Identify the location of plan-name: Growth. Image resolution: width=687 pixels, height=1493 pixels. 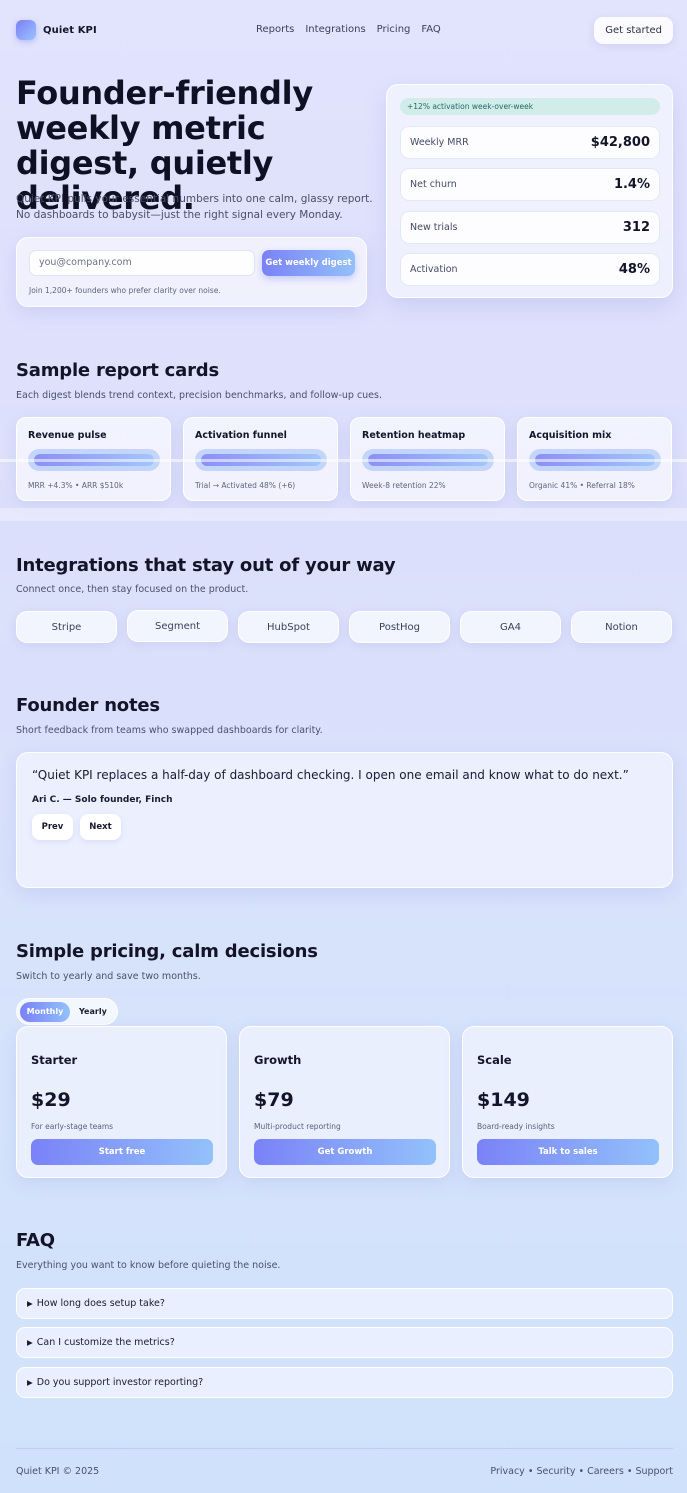
(278, 1060).